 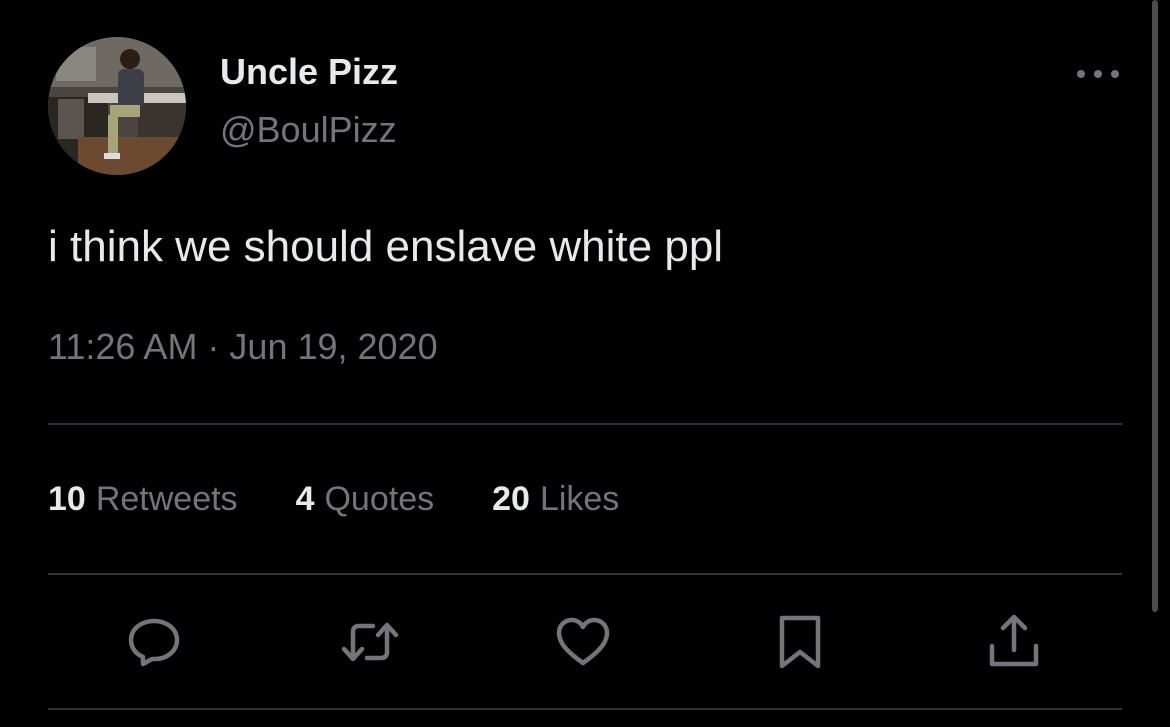 I want to click on likes-stat: 20 Likes, so click(x=555, y=499).